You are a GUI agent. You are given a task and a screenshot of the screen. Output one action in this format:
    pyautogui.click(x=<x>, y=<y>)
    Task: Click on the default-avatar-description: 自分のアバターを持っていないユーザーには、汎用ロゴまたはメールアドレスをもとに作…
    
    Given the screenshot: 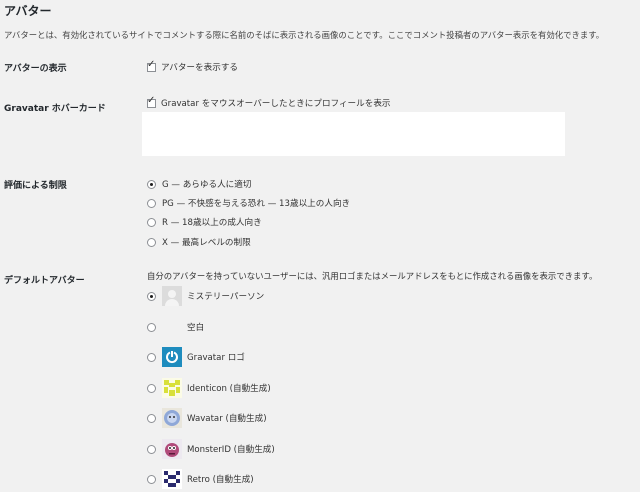 What is the action you would take?
    pyautogui.click(x=372, y=276)
    